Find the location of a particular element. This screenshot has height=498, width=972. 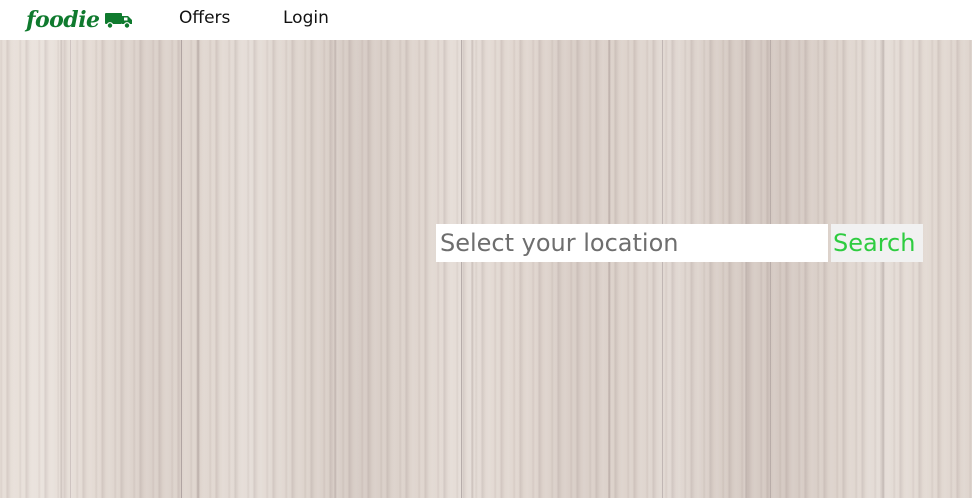

logo-text: foodie is located at coordinates (63, 20).